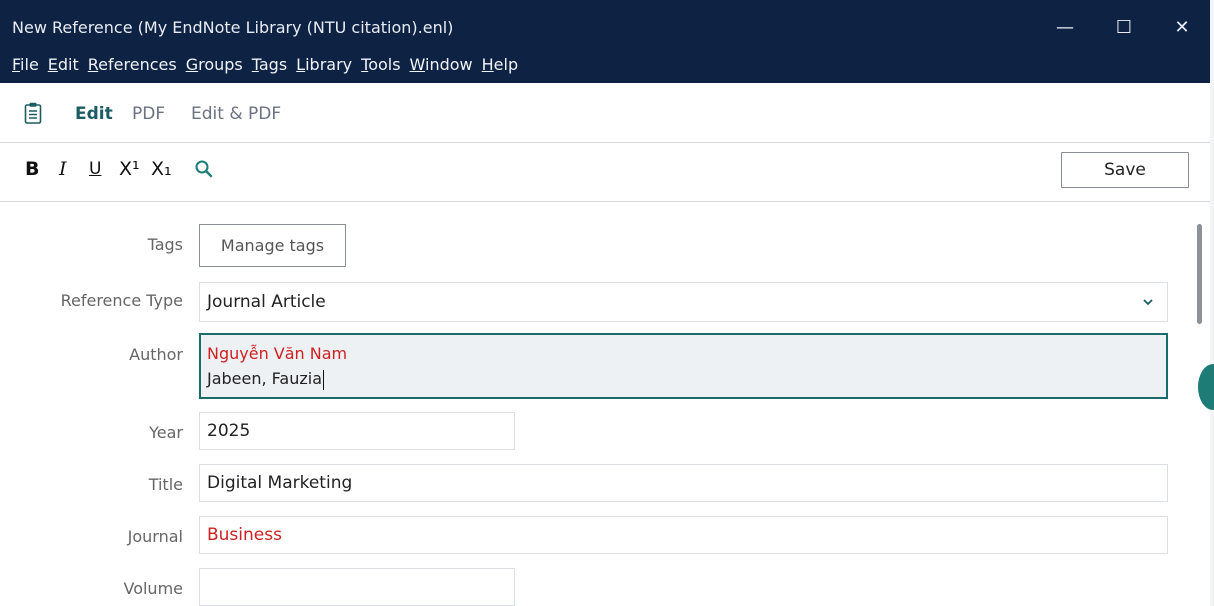 The width and height of the screenshot is (1214, 606). What do you see at coordinates (25, 64) in the screenshot?
I see `menu-file: File` at bounding box center [25, 64].